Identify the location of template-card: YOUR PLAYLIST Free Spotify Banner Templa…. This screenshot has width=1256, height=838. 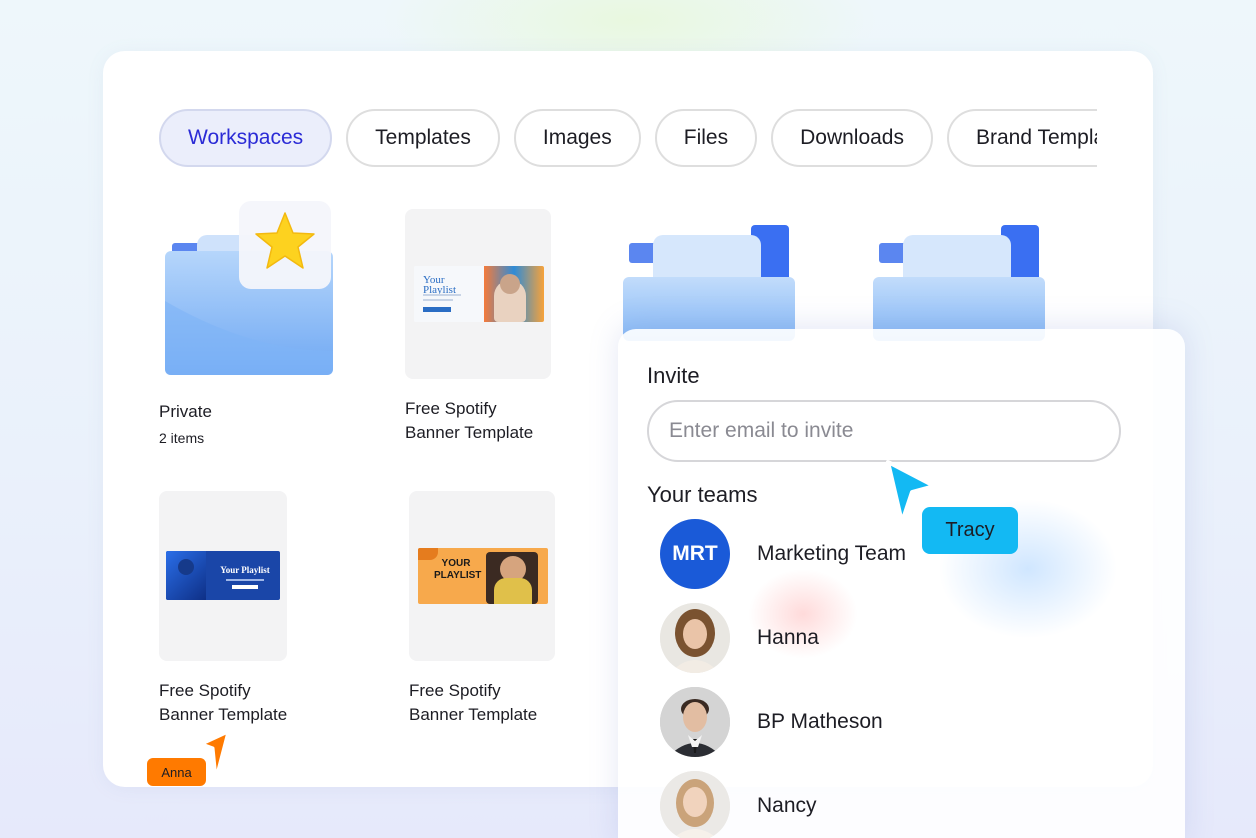
(484, 611).